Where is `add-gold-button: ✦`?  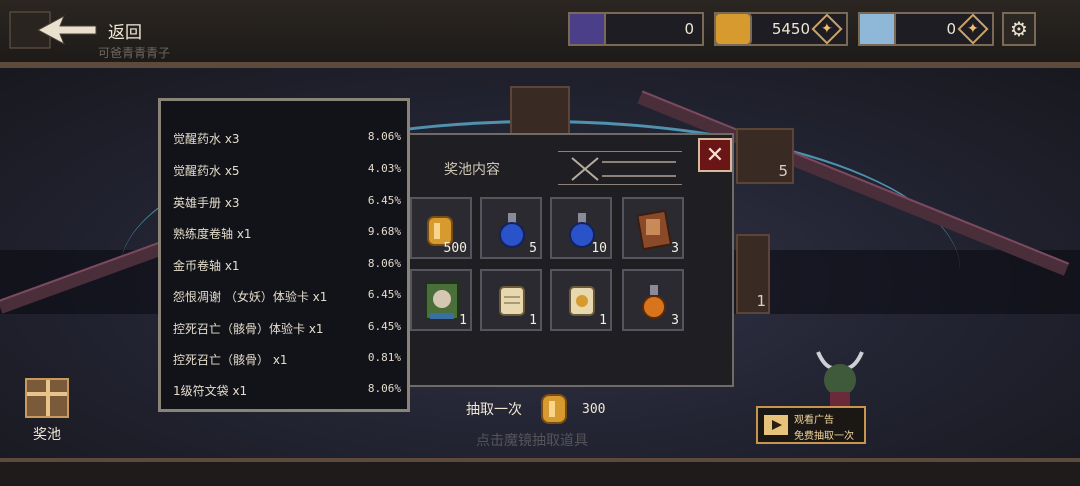
add-gold-button: ✦ is located at coordinates (827, 29).